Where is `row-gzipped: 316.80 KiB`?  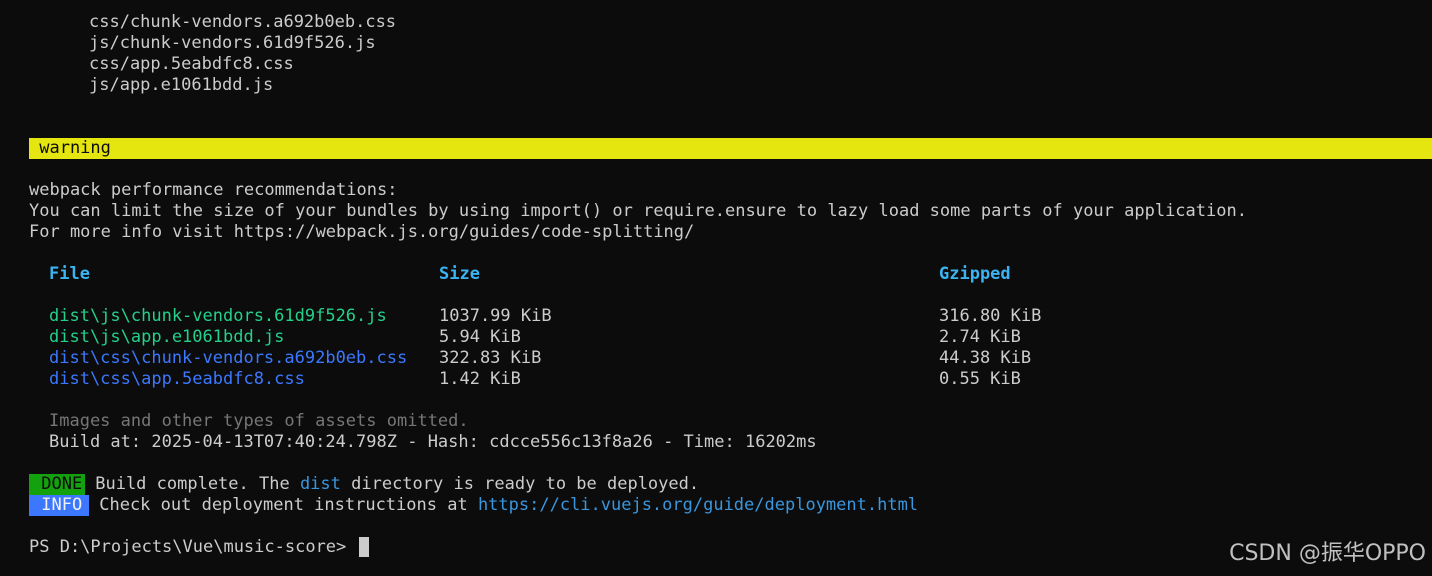 row-gzipped: 316.80 KiB is located at coordinates (990, 316).